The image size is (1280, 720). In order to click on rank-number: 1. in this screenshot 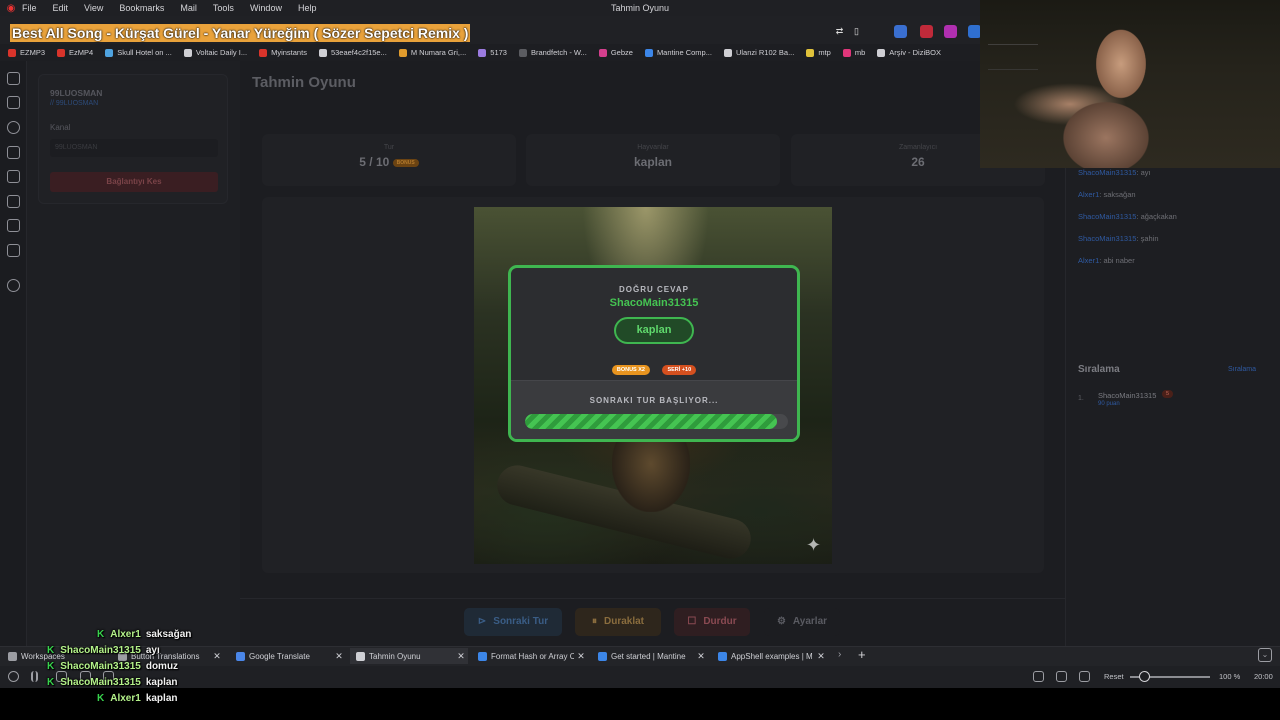, I will do `click(1081, 398)`.